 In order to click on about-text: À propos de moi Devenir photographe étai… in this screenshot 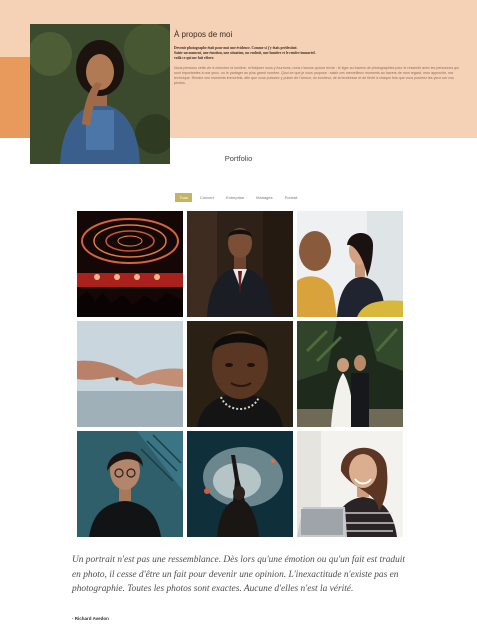, I will do `click(320, 58)`.